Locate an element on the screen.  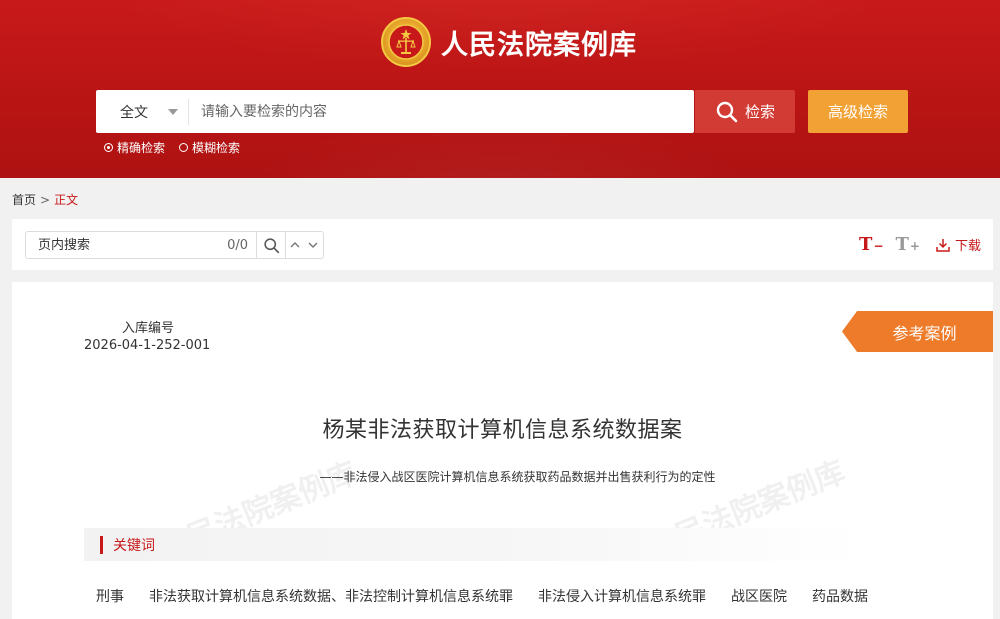
font-increase-button: T + is located at coordinates (908, 244).